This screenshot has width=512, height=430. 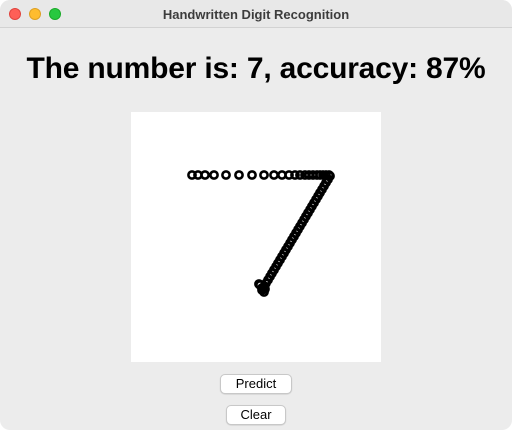 I want to click on window-title: Handwritten Digit Recognition, so click(x=256, y=14).